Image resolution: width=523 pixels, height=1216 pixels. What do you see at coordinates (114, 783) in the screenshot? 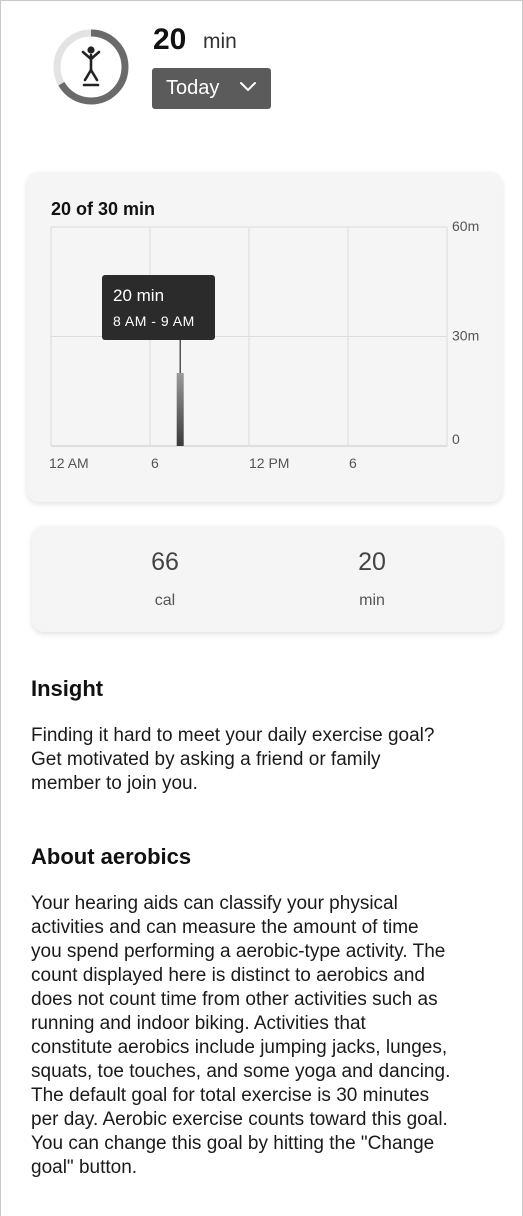
I see `insight-line: member to join you.` at bounding box center [114, 783].